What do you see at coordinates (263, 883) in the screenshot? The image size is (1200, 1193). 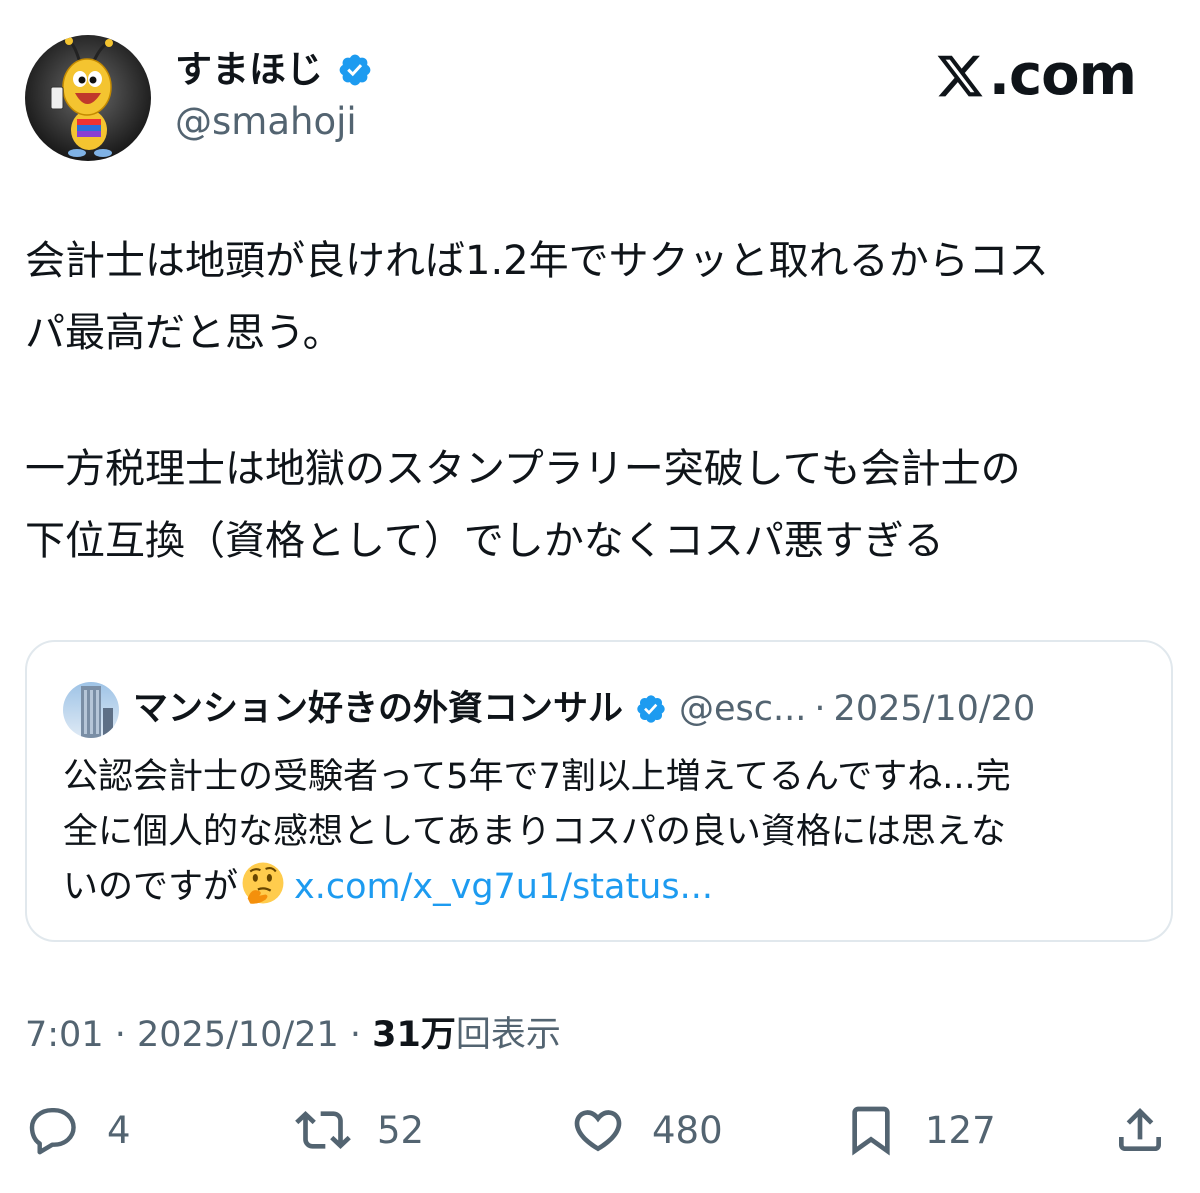 I see `thinking-face-icon` at bounding box center [263, 883].